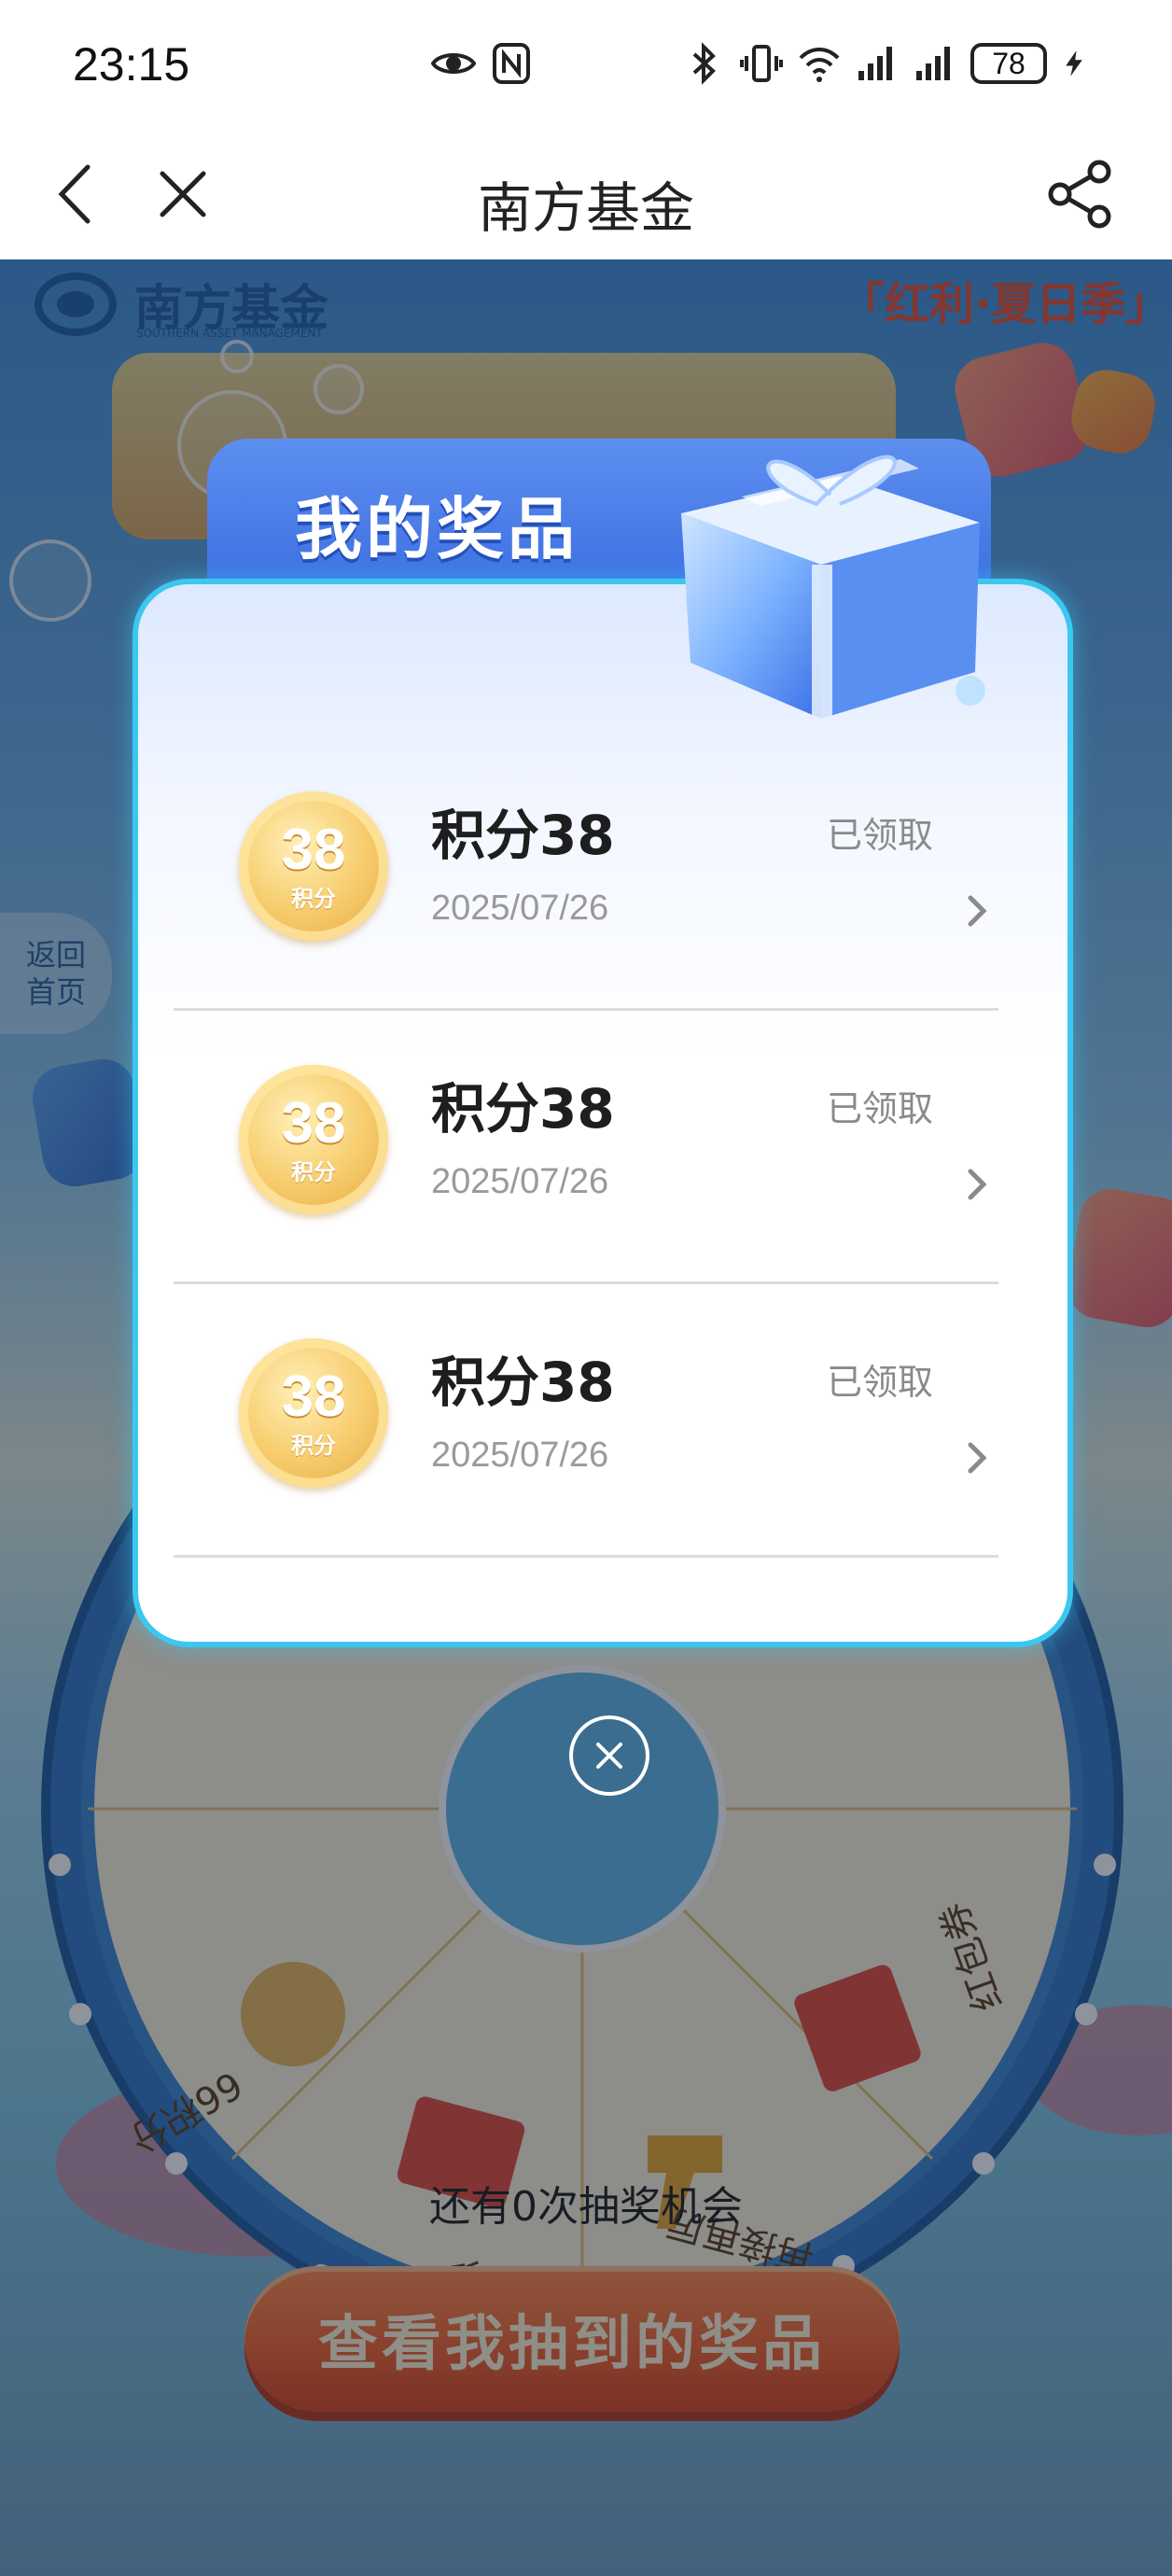  What do you see at coordinates (511, 63) in the screenshot?
I see `nfc-icon` at bounding box center [511, 63].